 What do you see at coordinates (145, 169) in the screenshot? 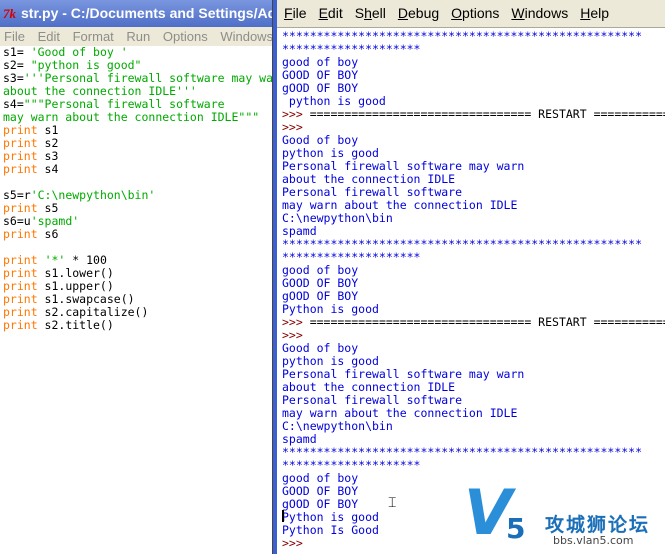
I see `code-line: print s4` at bounding box center [145, 169].